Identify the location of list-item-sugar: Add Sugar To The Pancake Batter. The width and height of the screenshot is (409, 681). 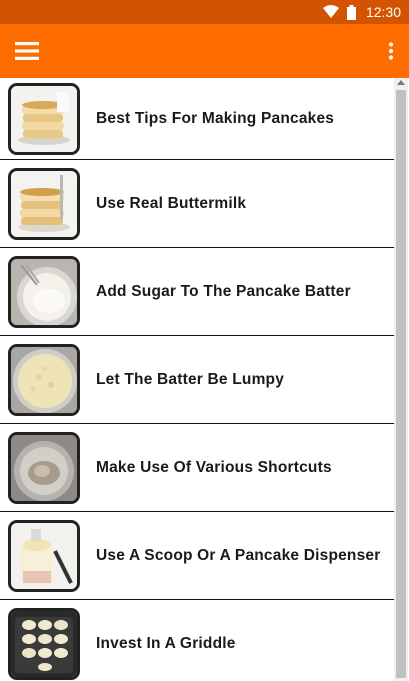
(197, 292).